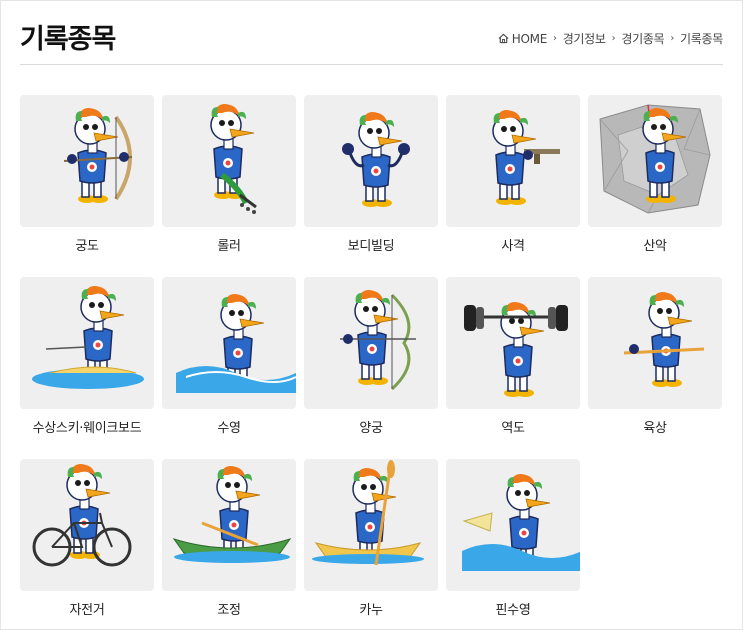 The height and width of the screenshot is (630, 743). I want to click on sport-card: 핀수영, so click(513, 544).